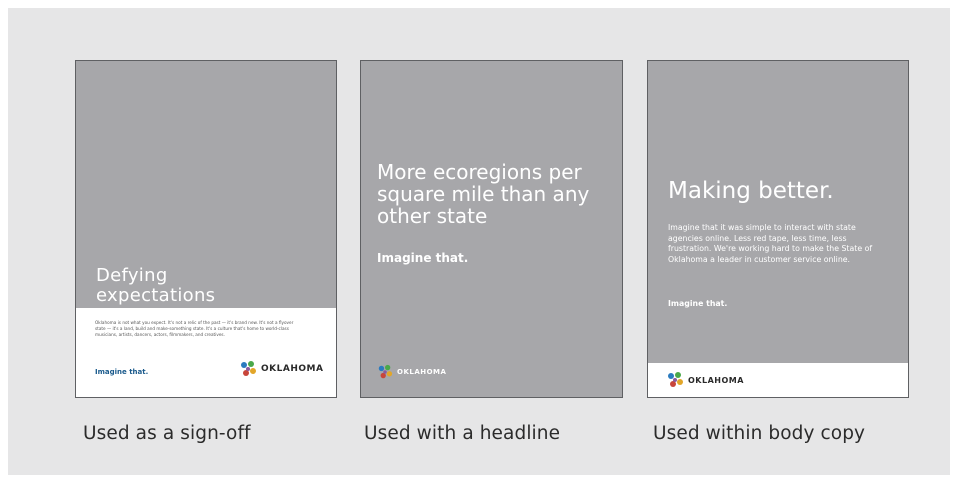  I want to click on card-headline: Making better., so click(751, 191).